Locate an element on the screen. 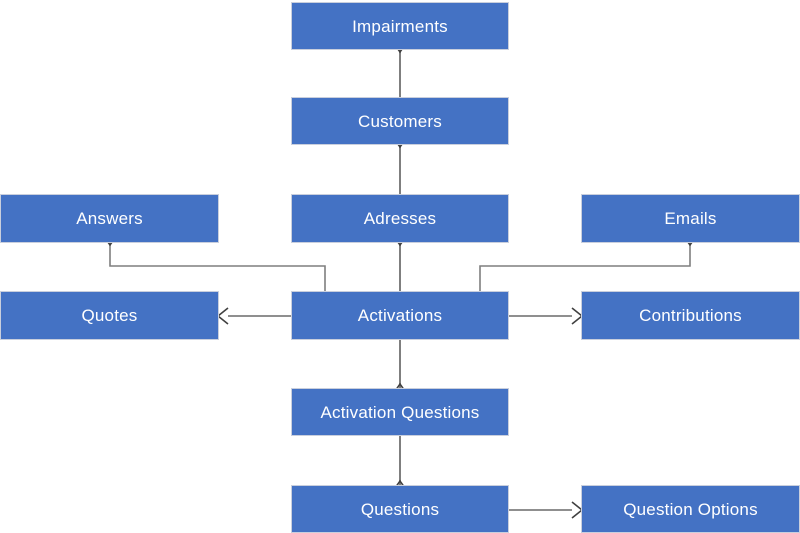 This screenshot has width=800, height=533. entity-node-question-options: Question Options is located at coordinates (690, 509).